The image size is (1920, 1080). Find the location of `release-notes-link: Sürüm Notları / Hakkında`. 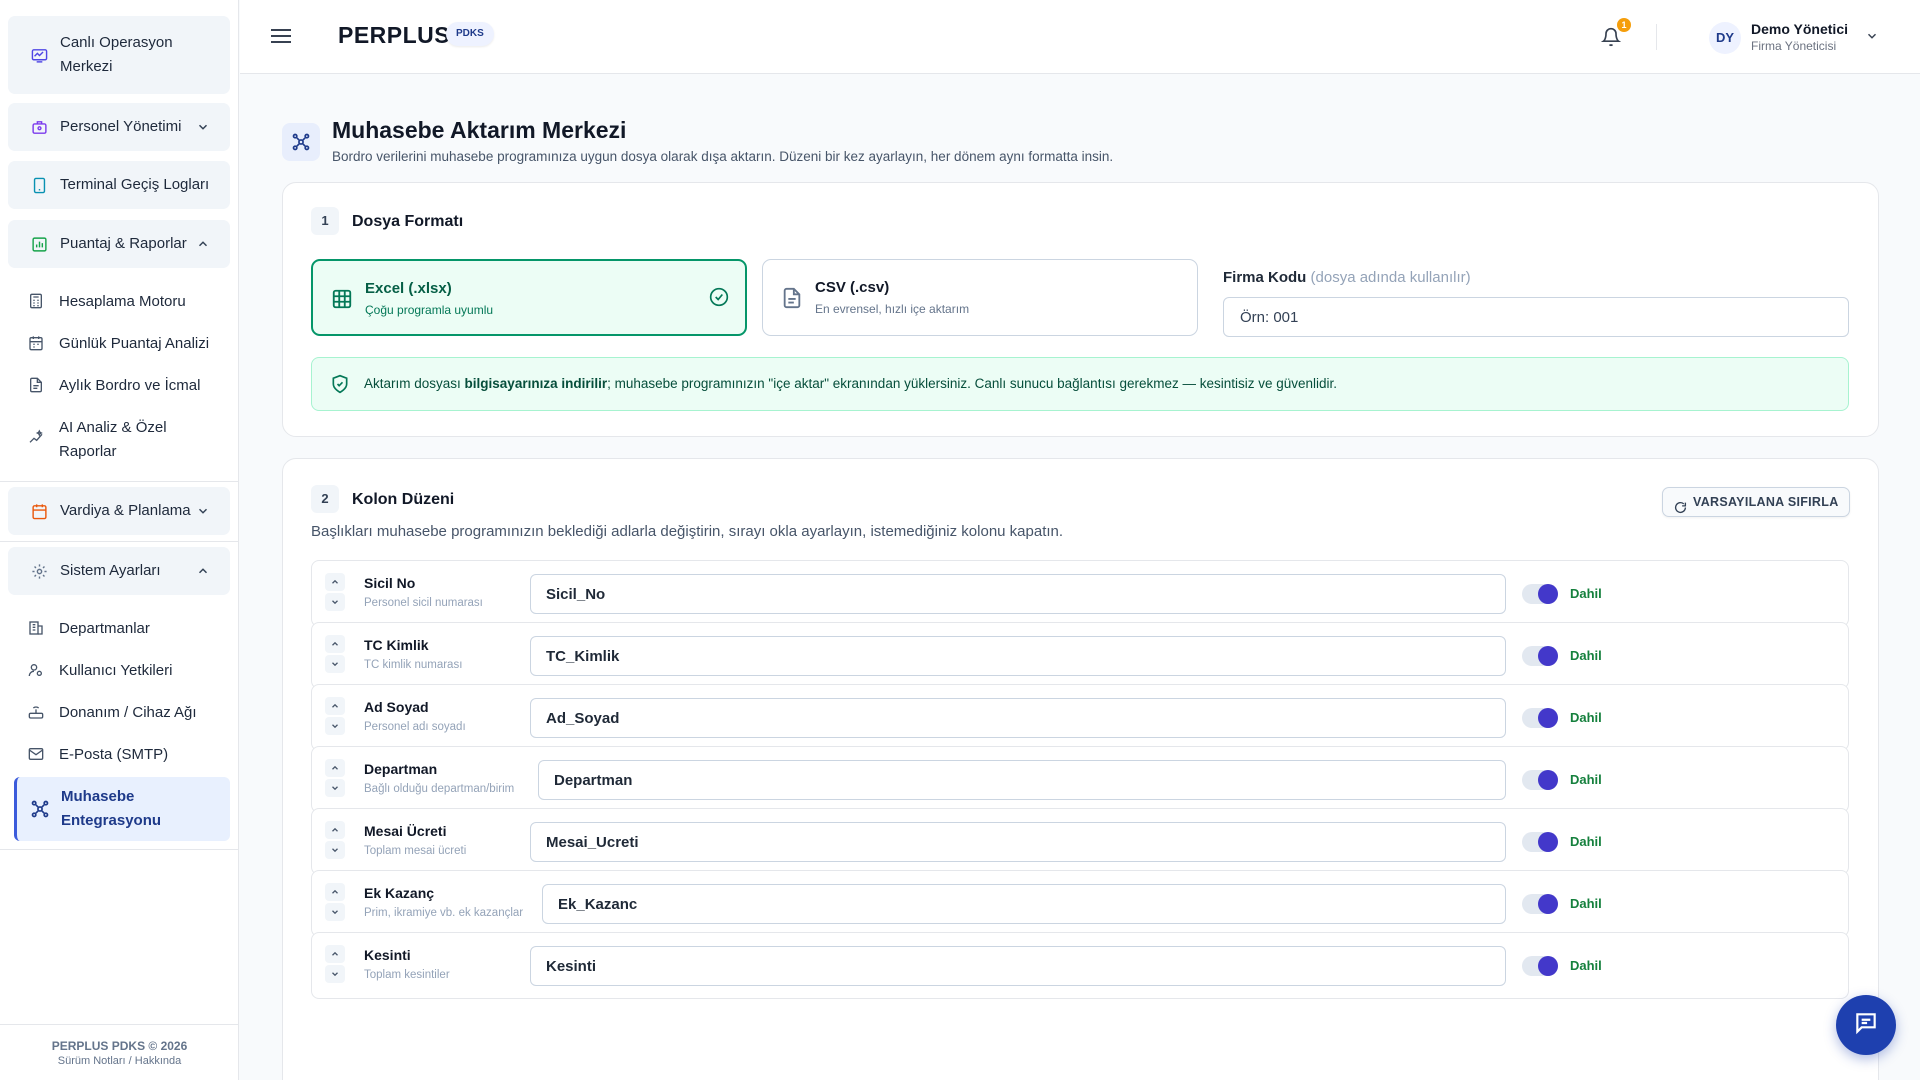

release-notes-link: Sürüm Notları / Hakkında is located at coordinates (119, 1061).